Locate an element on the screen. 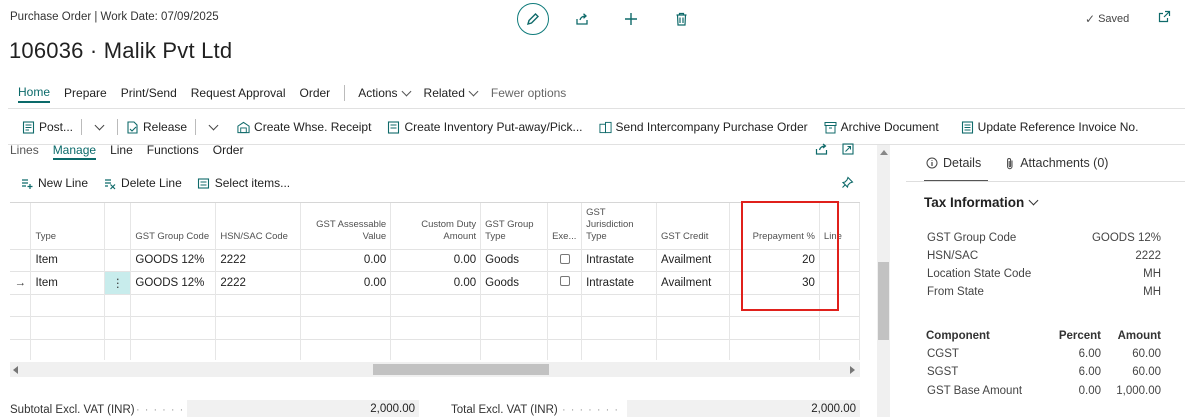 The height and width of the screenshot is (417, 1185). field-value: 2222 is located at coordinates (1148, 256).